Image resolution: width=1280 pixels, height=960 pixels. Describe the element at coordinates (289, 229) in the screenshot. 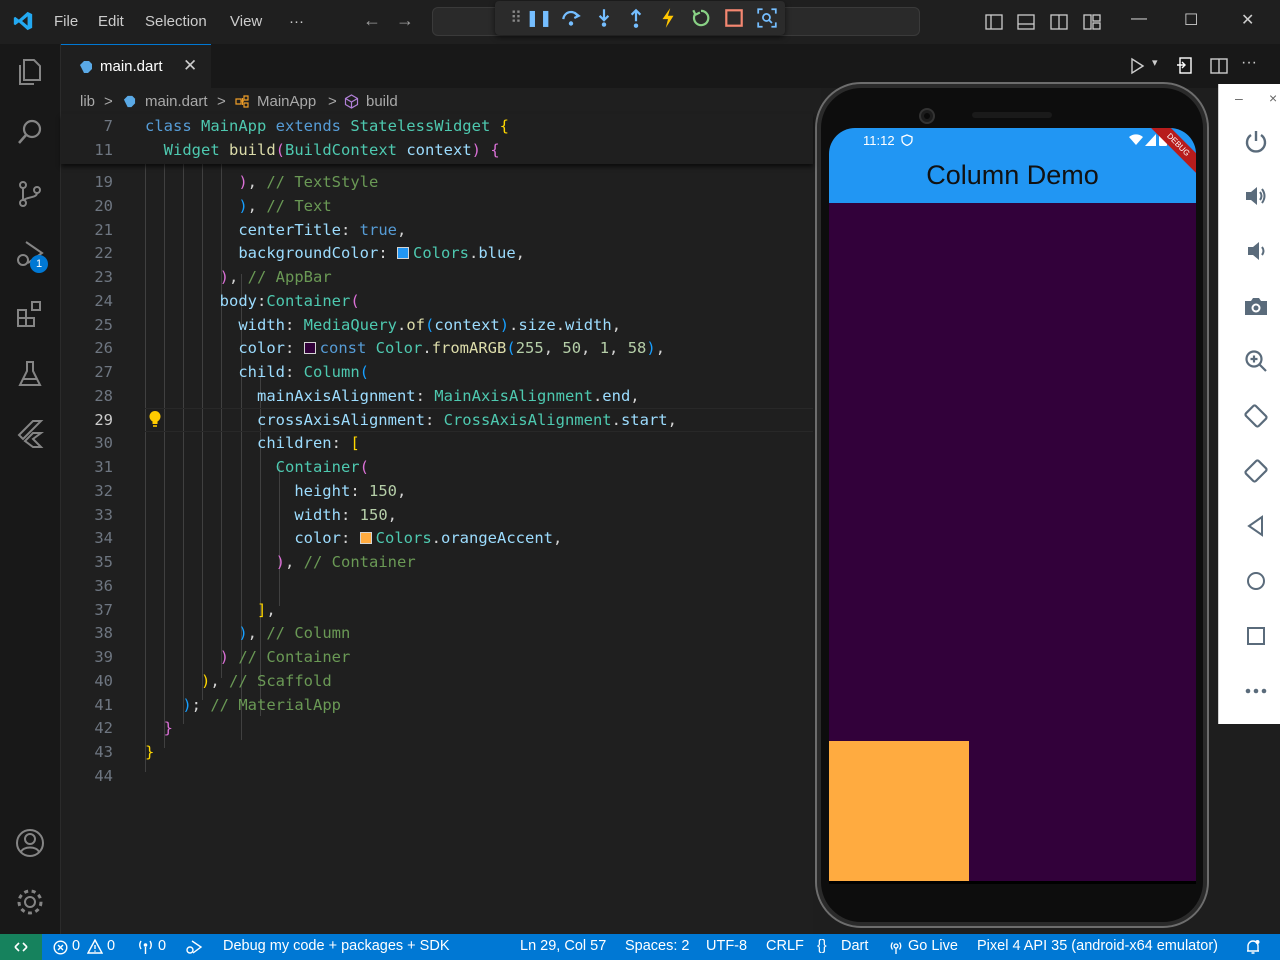

I see `code-token: centerTitle` at that location.